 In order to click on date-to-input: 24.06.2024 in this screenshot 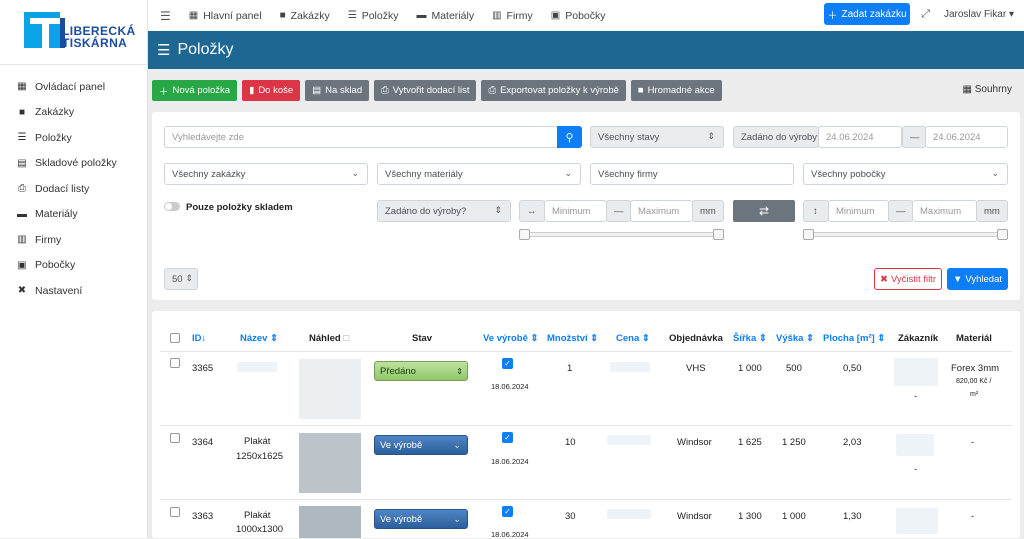, I will do `click(966, 137)`.